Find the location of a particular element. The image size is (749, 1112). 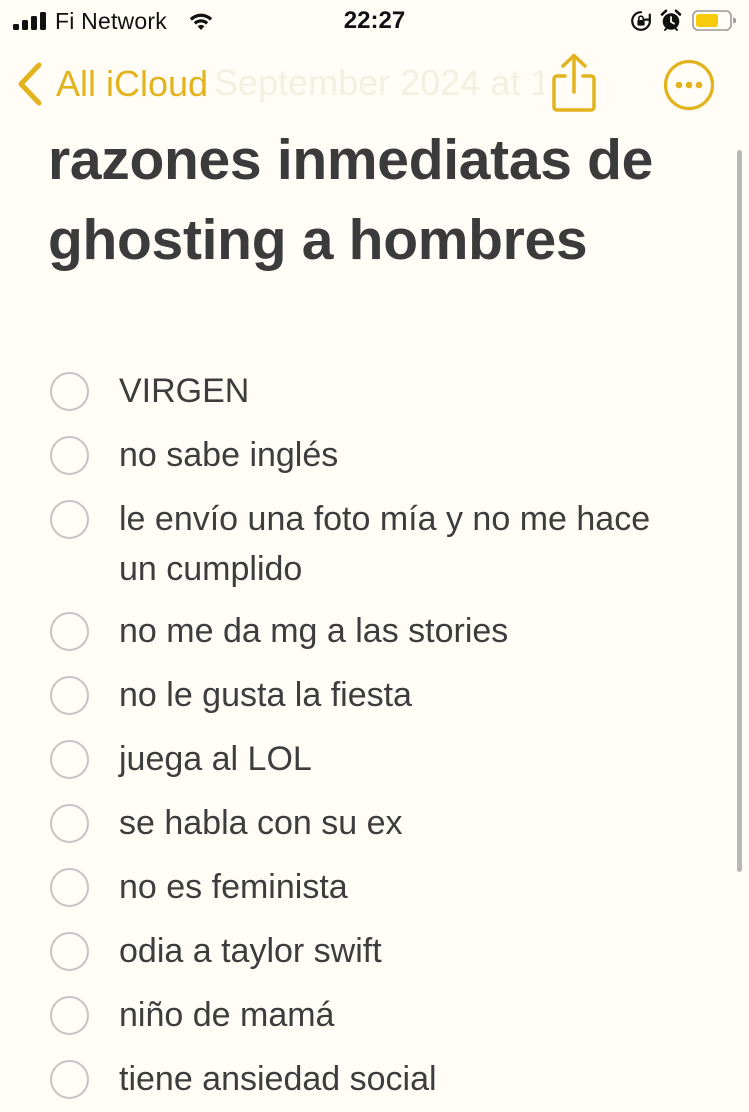

checklist-item-text: se habla con su ex is located at coordinates (399, 823).